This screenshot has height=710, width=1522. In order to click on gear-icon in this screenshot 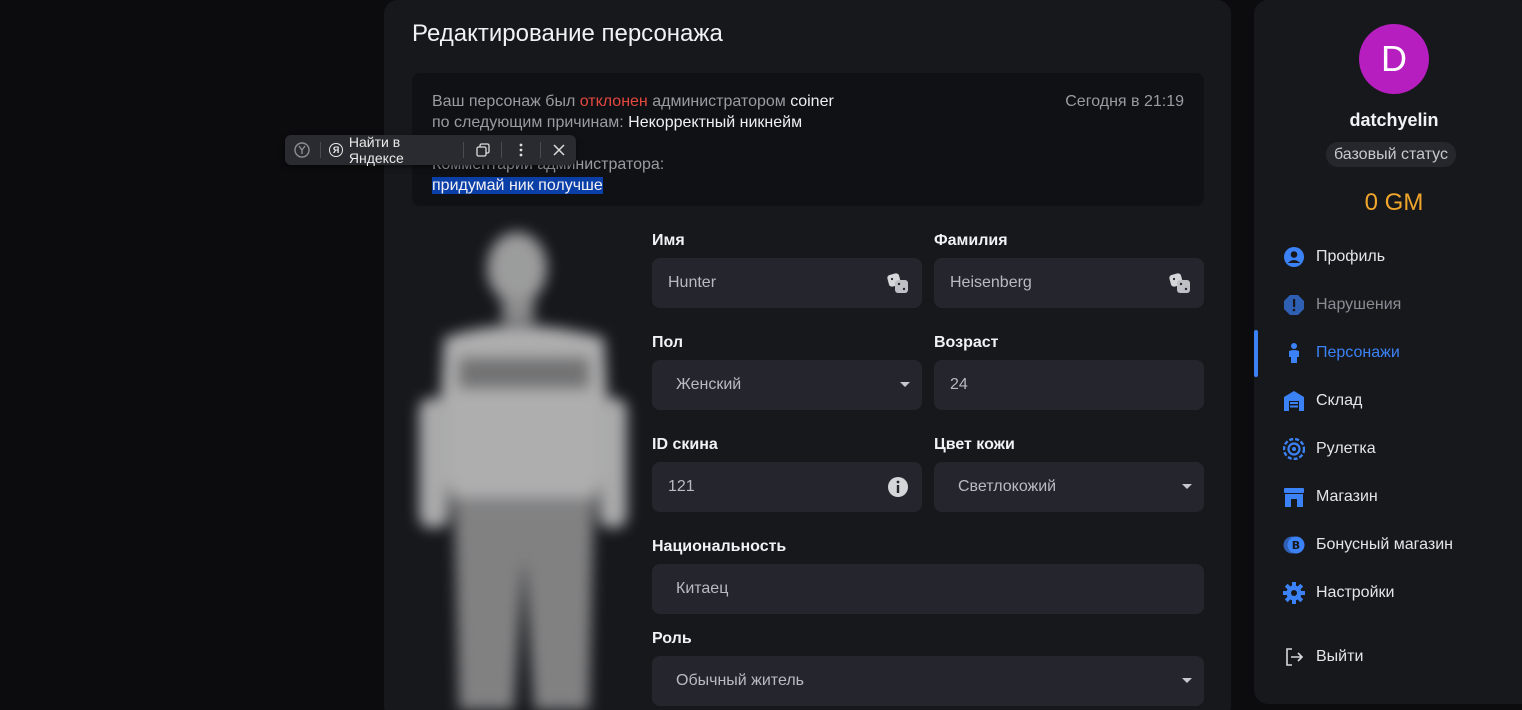, I will do `click(1294, 593)`.